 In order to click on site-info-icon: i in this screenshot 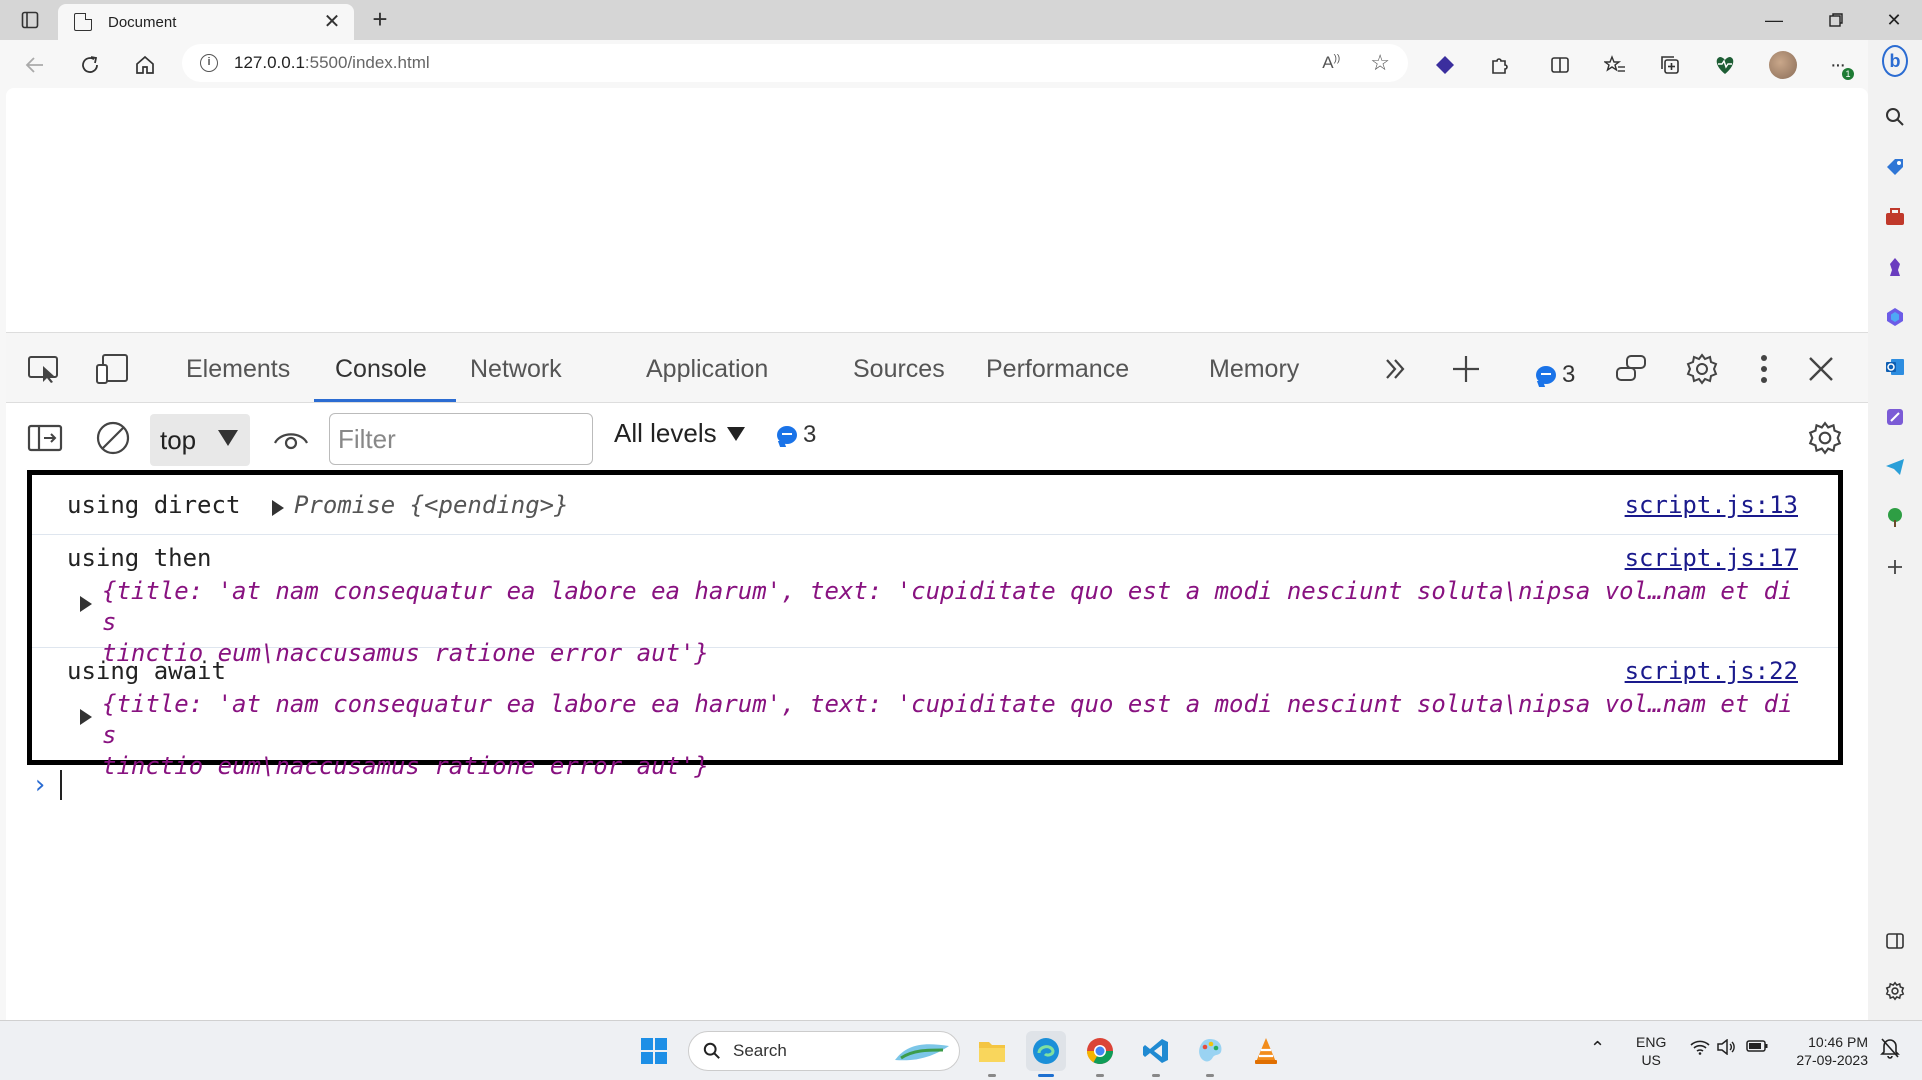, I will do `click(209, 63)`.